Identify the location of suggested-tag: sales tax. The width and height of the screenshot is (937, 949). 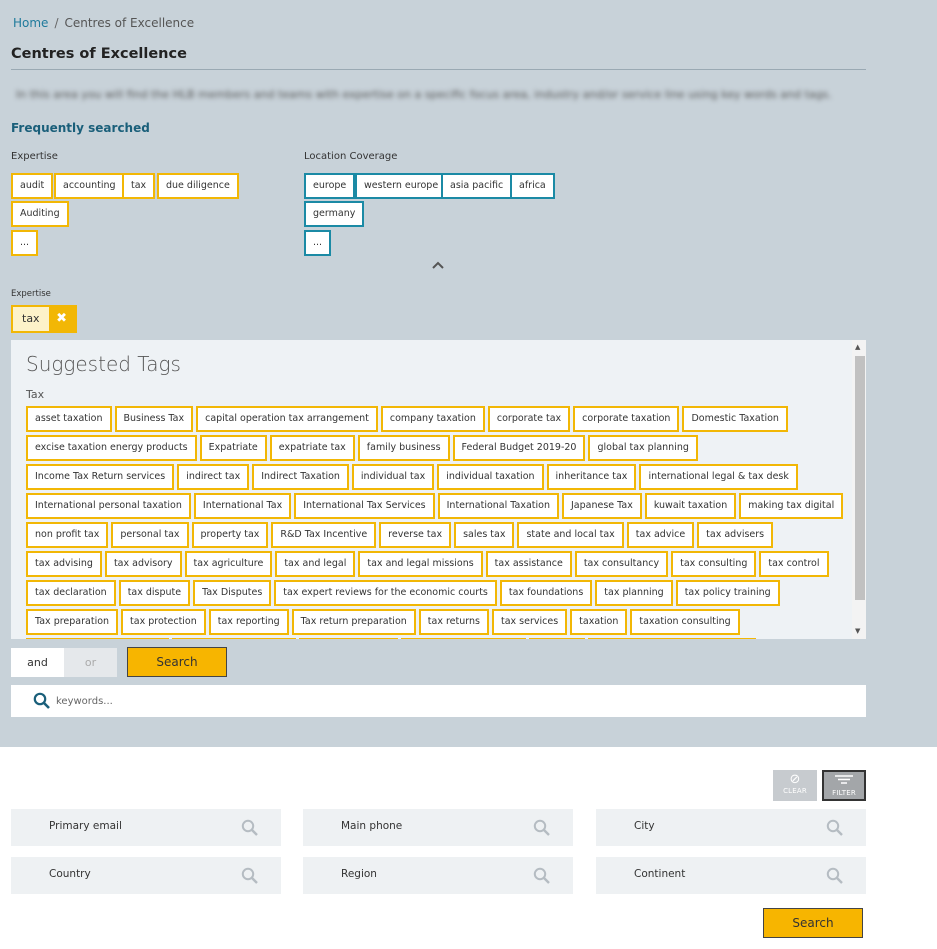
(484, 535).